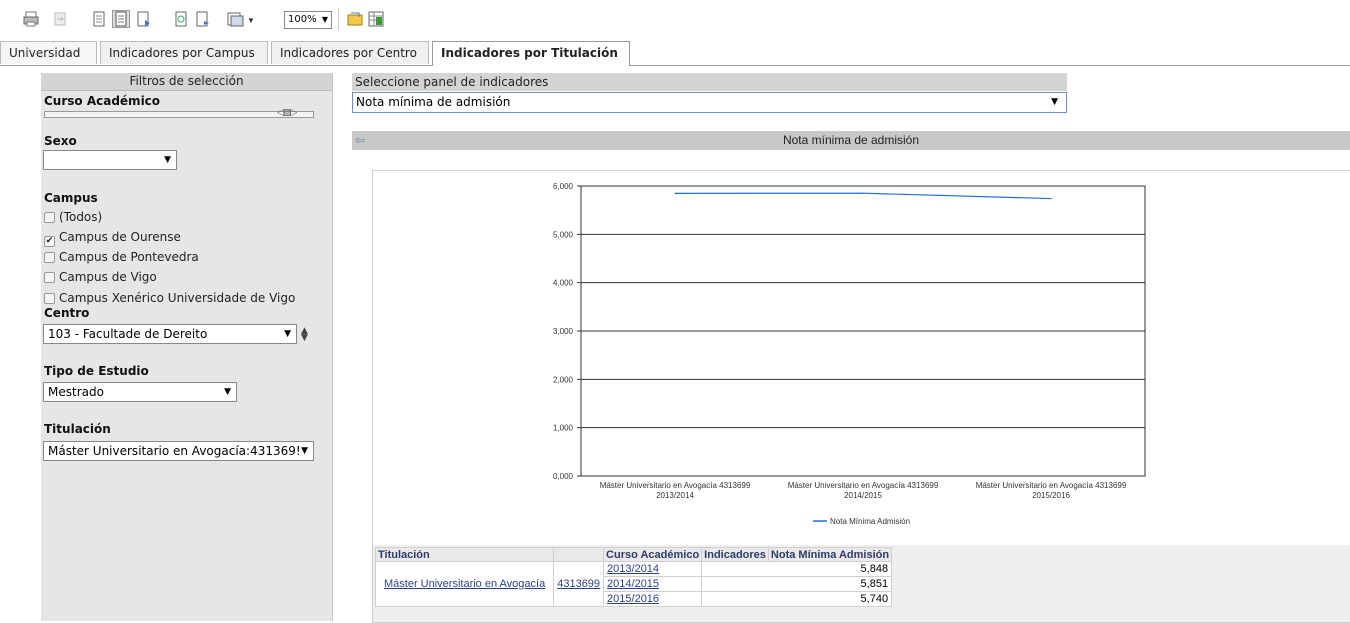 This screenshot has width=1350, height=623. What do you see at coordinates (633, 569) in the screenshot?
I see `curso-link: 2013/2014` at bounding box center [633, 569].